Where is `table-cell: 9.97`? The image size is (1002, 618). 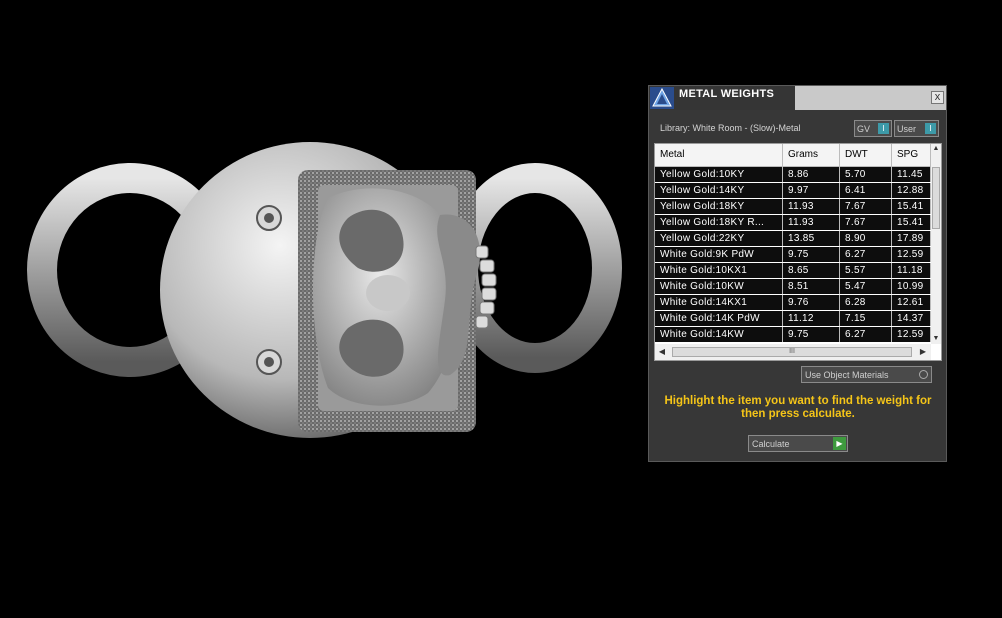 table-cell: 9.97 is located at coordinates (811, 190).